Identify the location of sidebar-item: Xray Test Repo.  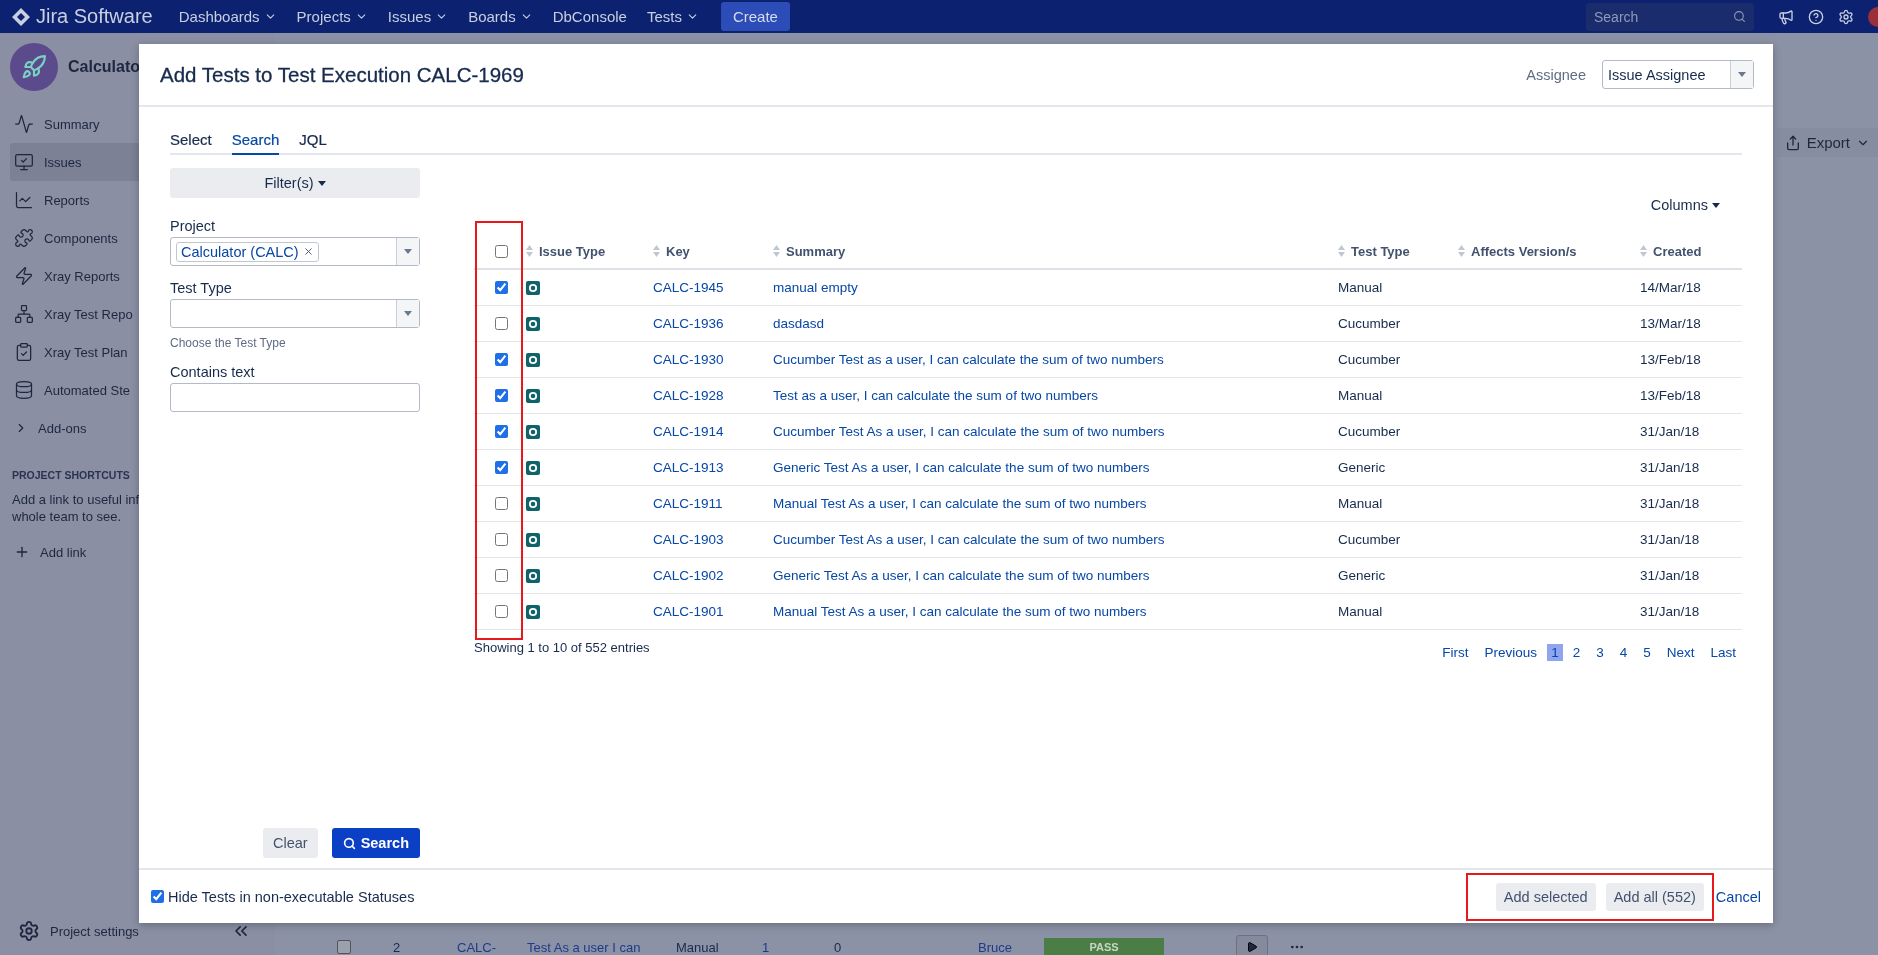
(137, 314).